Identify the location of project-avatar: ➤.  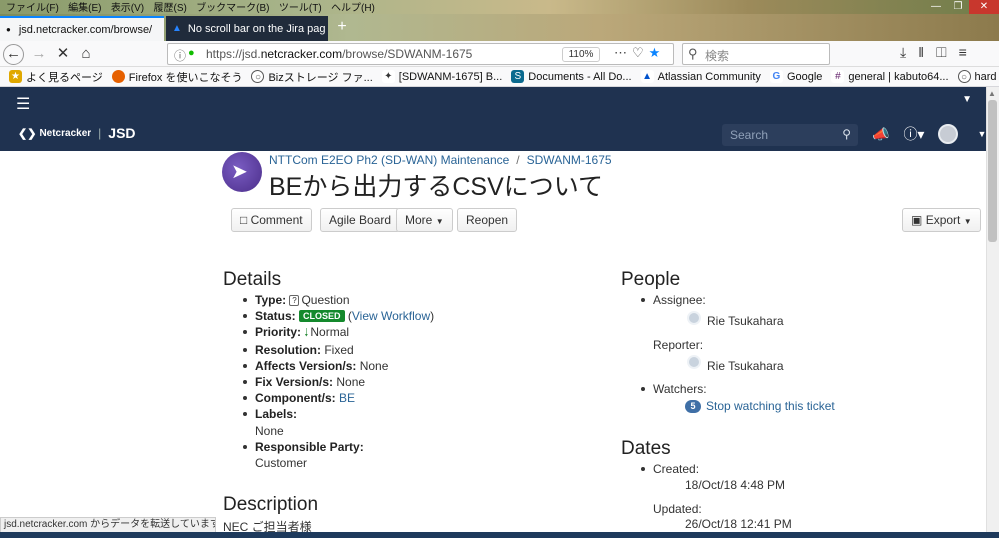
(242, 172).